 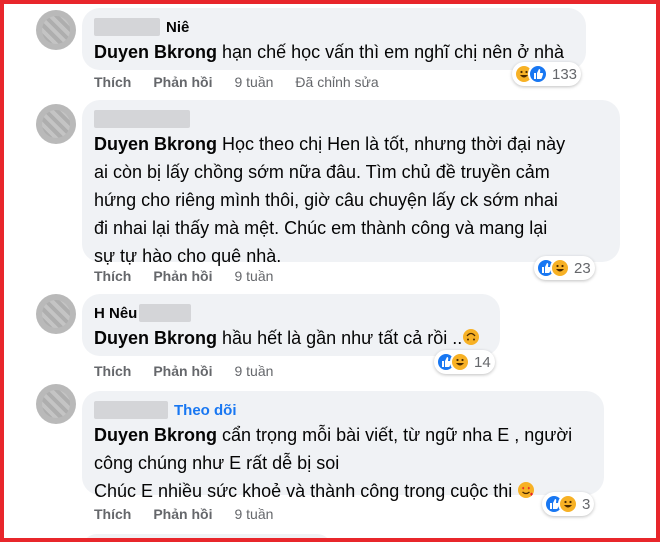 What do you see at coordinates (207, 536) in the screenshot?
I see `comment-bubble-partial` at bounding box center [207, 536].